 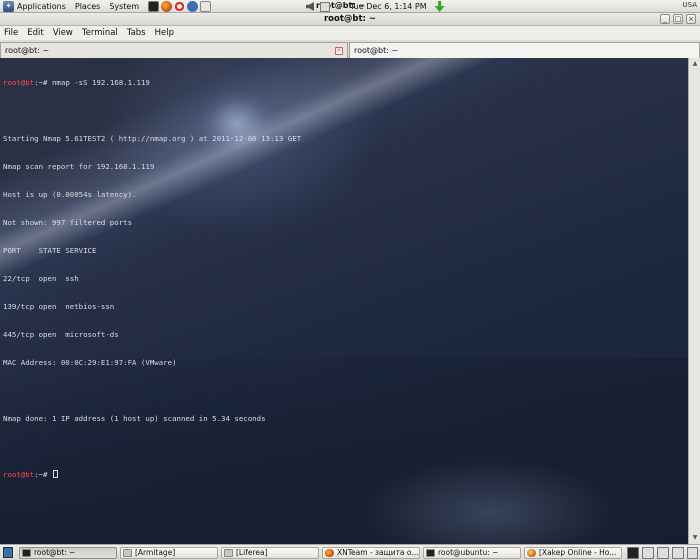 I want to click on taskbar-item-root-ubuntu: root@ubuntu: ~, so click(x=472, y=553).